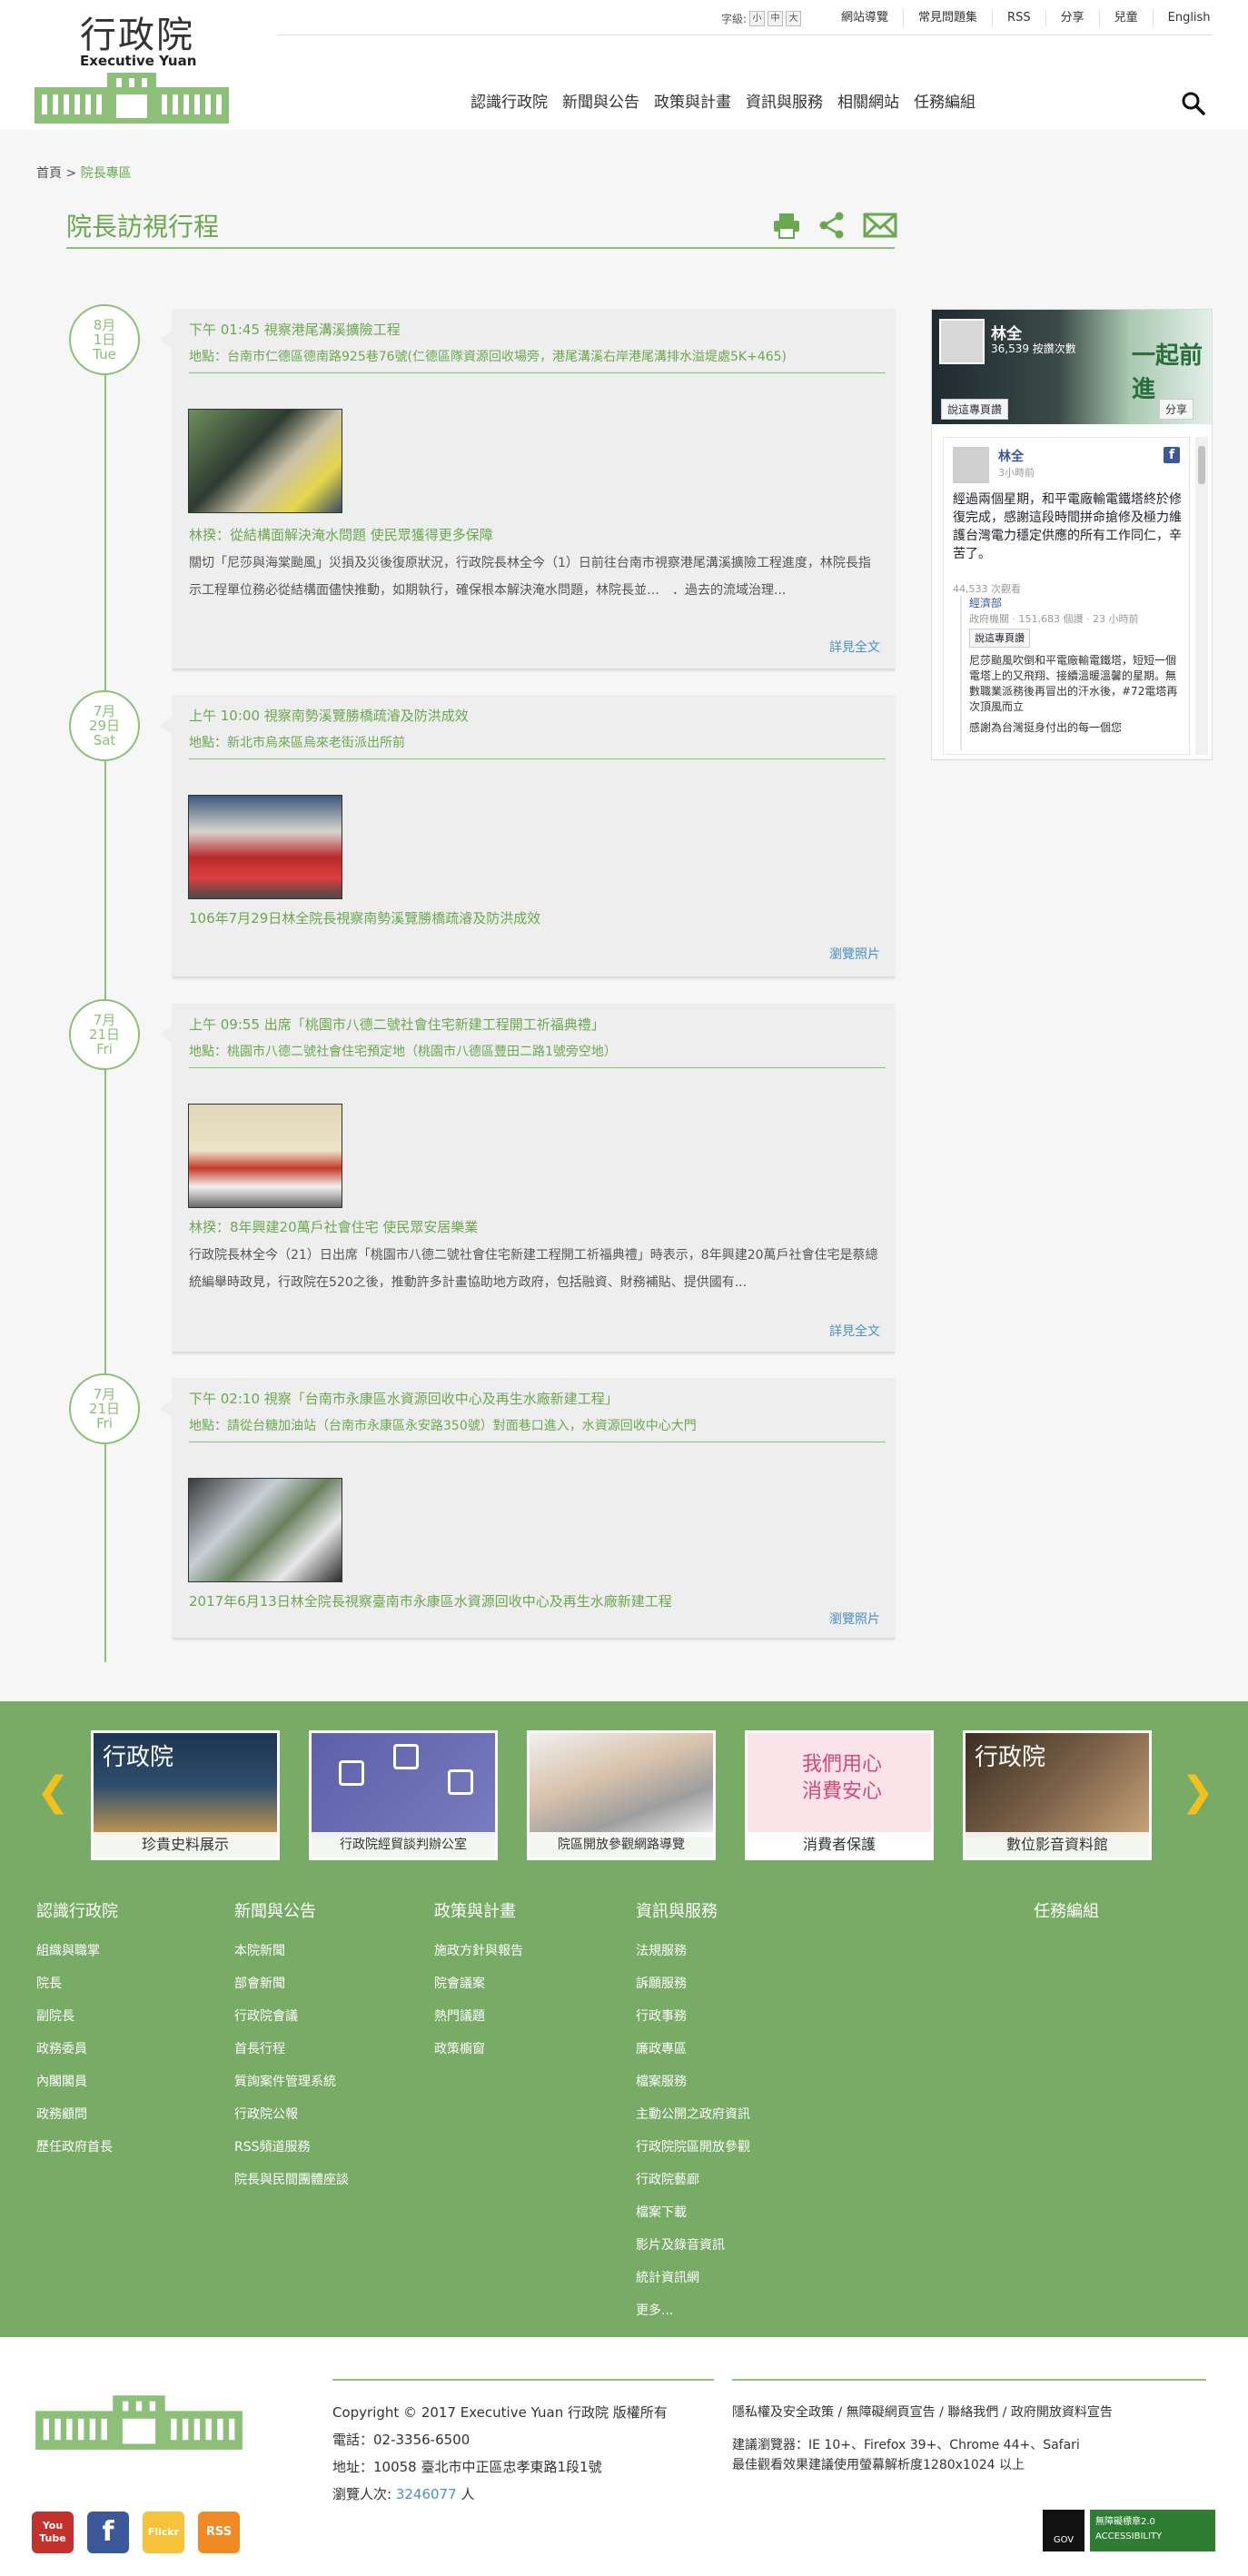 This screenshot has width=1248, height=2576. I want to click on footer-link: 質詢案件管理系統, so click(292, 2082).